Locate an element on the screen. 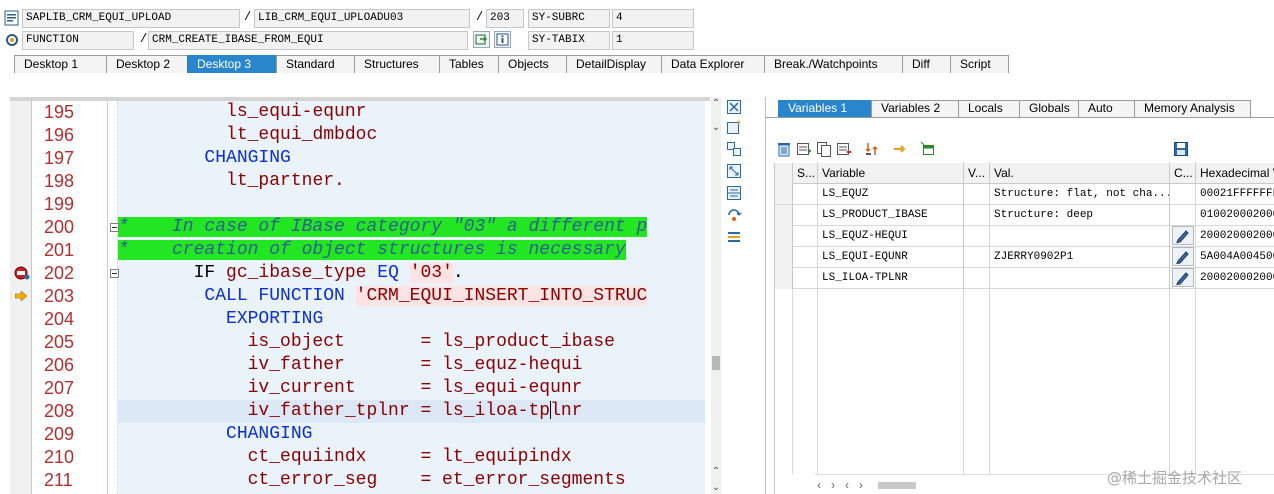 This screenshot has width=1274, height=494. variable-name: LS_EQUI-EQUNR is located at coordinates (891, 257).